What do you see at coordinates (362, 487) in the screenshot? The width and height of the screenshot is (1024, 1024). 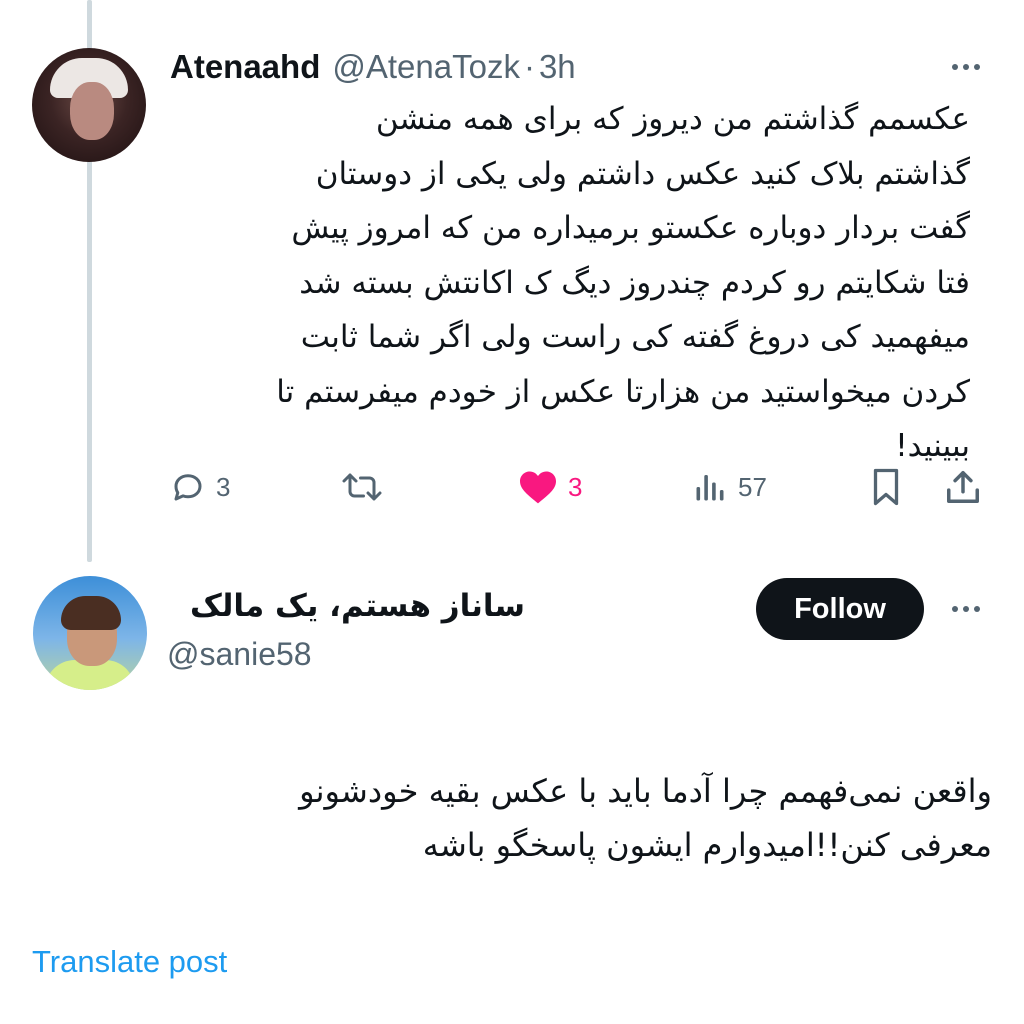 I see `repost-icon` at bounding box center [362, 487].